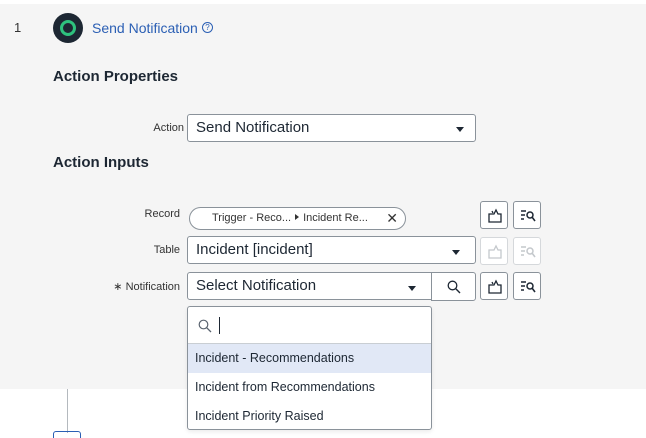 This screenshot has width=646, height=438. I want to click on close-icon: ✕, so click(392, 218).